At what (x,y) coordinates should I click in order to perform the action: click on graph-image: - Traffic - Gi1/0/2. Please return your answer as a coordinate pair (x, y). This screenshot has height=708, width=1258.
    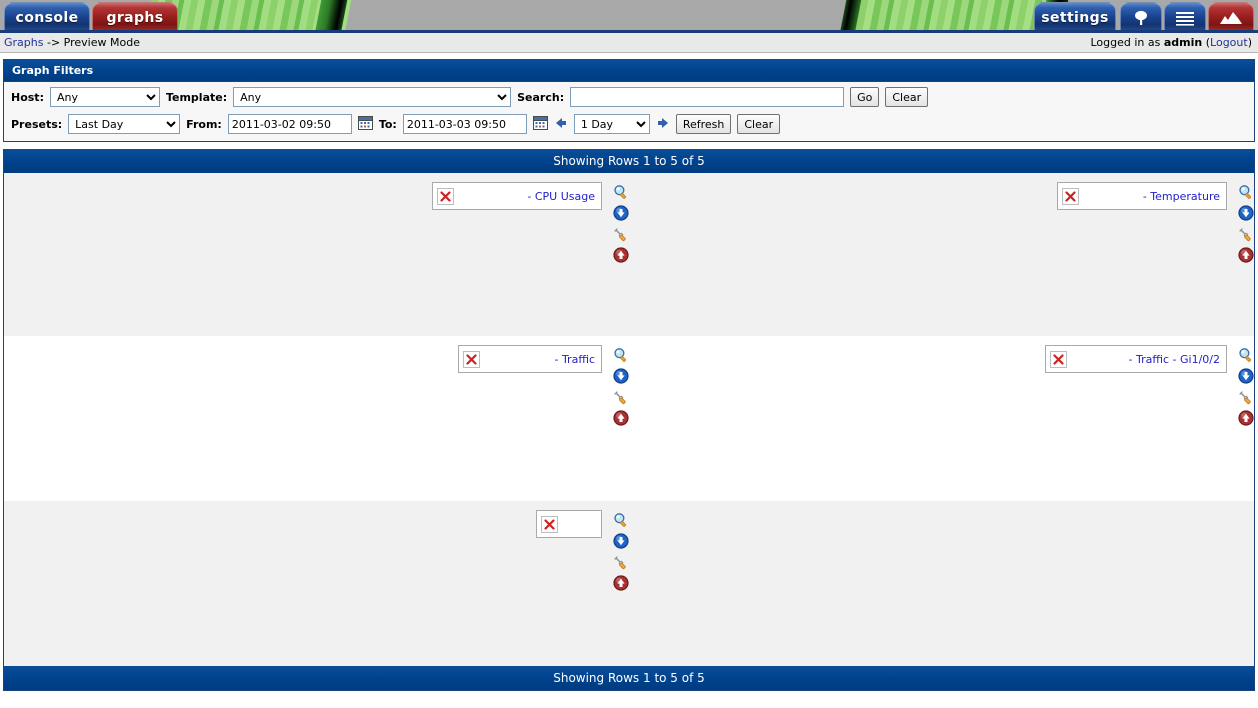
    Looking at the image, I should click on (1136, 359).